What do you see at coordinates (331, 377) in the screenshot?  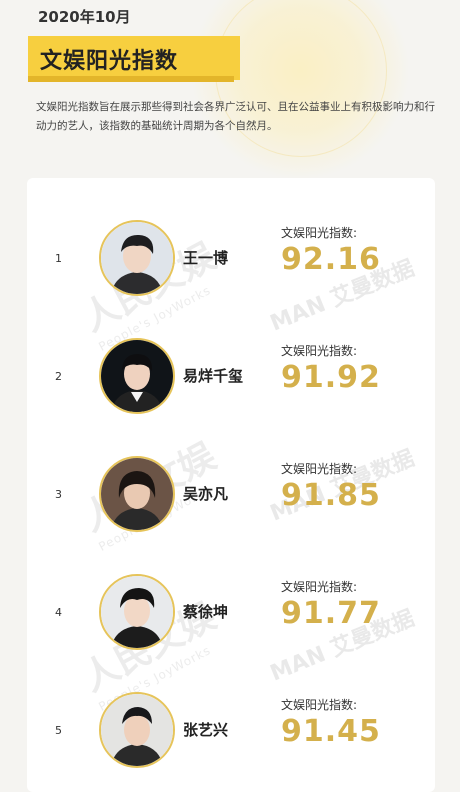 I see `score-value: 91.92` at bounding box center [331, 377].